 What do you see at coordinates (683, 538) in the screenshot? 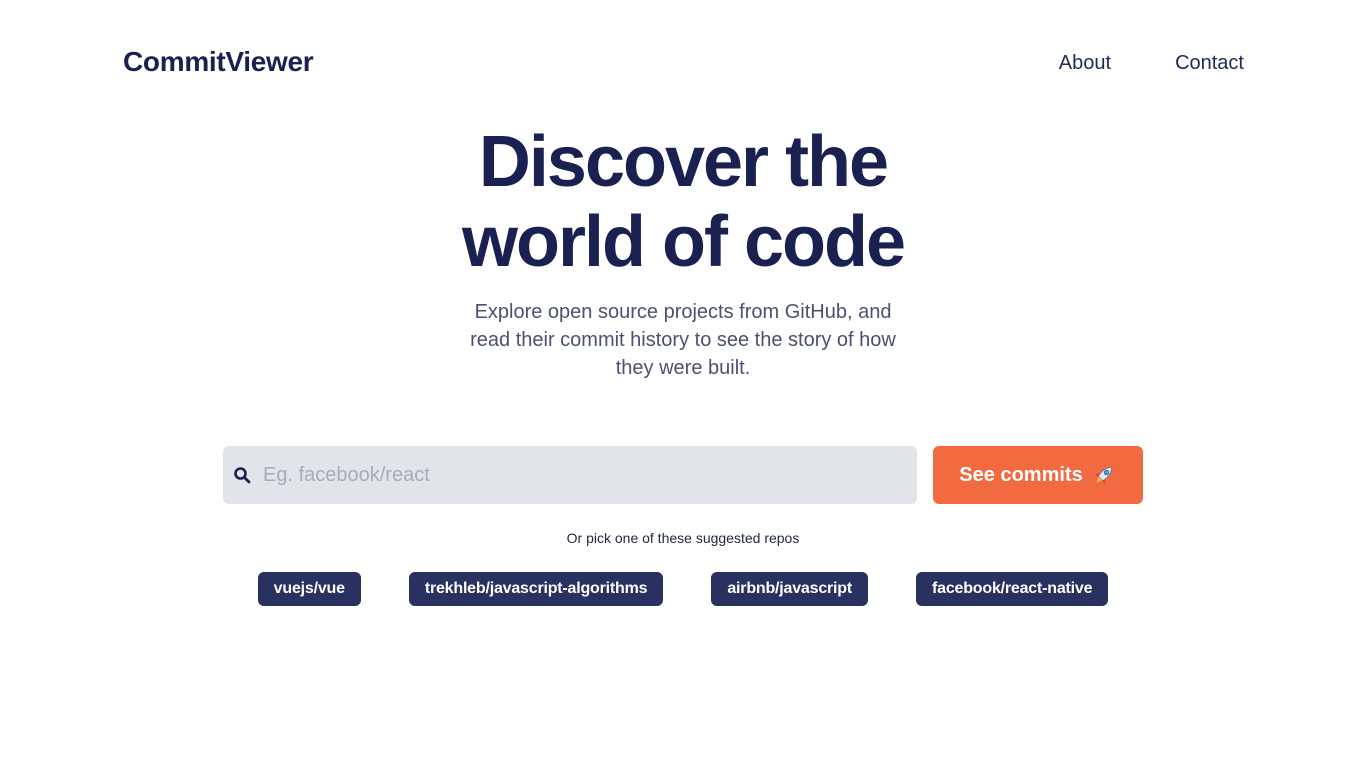
I see `suggested-repos-label: Or pick one of these suggested repos` at bounding box center [683, 538].